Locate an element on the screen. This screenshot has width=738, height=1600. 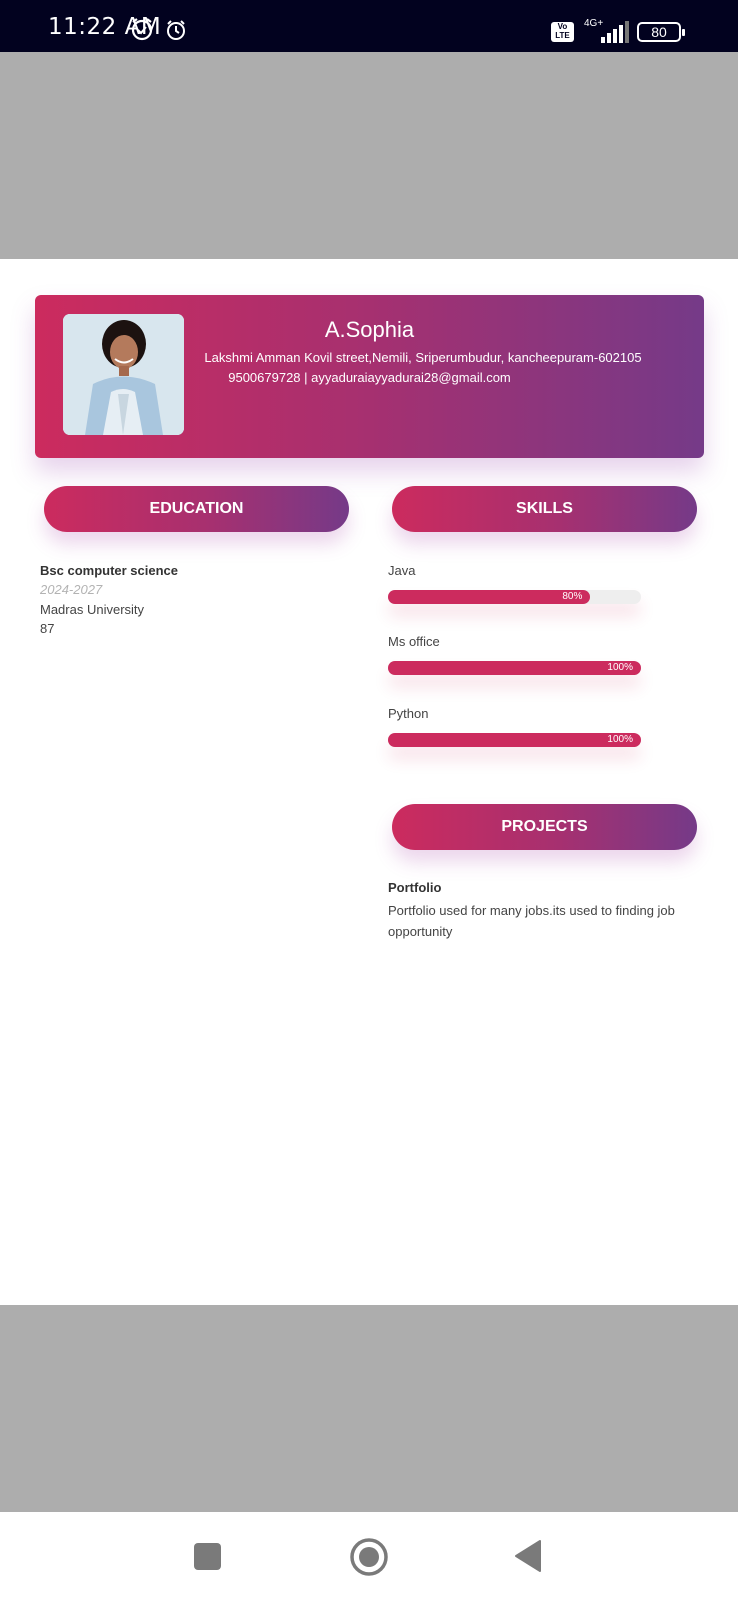
top-gray-band is located at coordinates (369, 155).